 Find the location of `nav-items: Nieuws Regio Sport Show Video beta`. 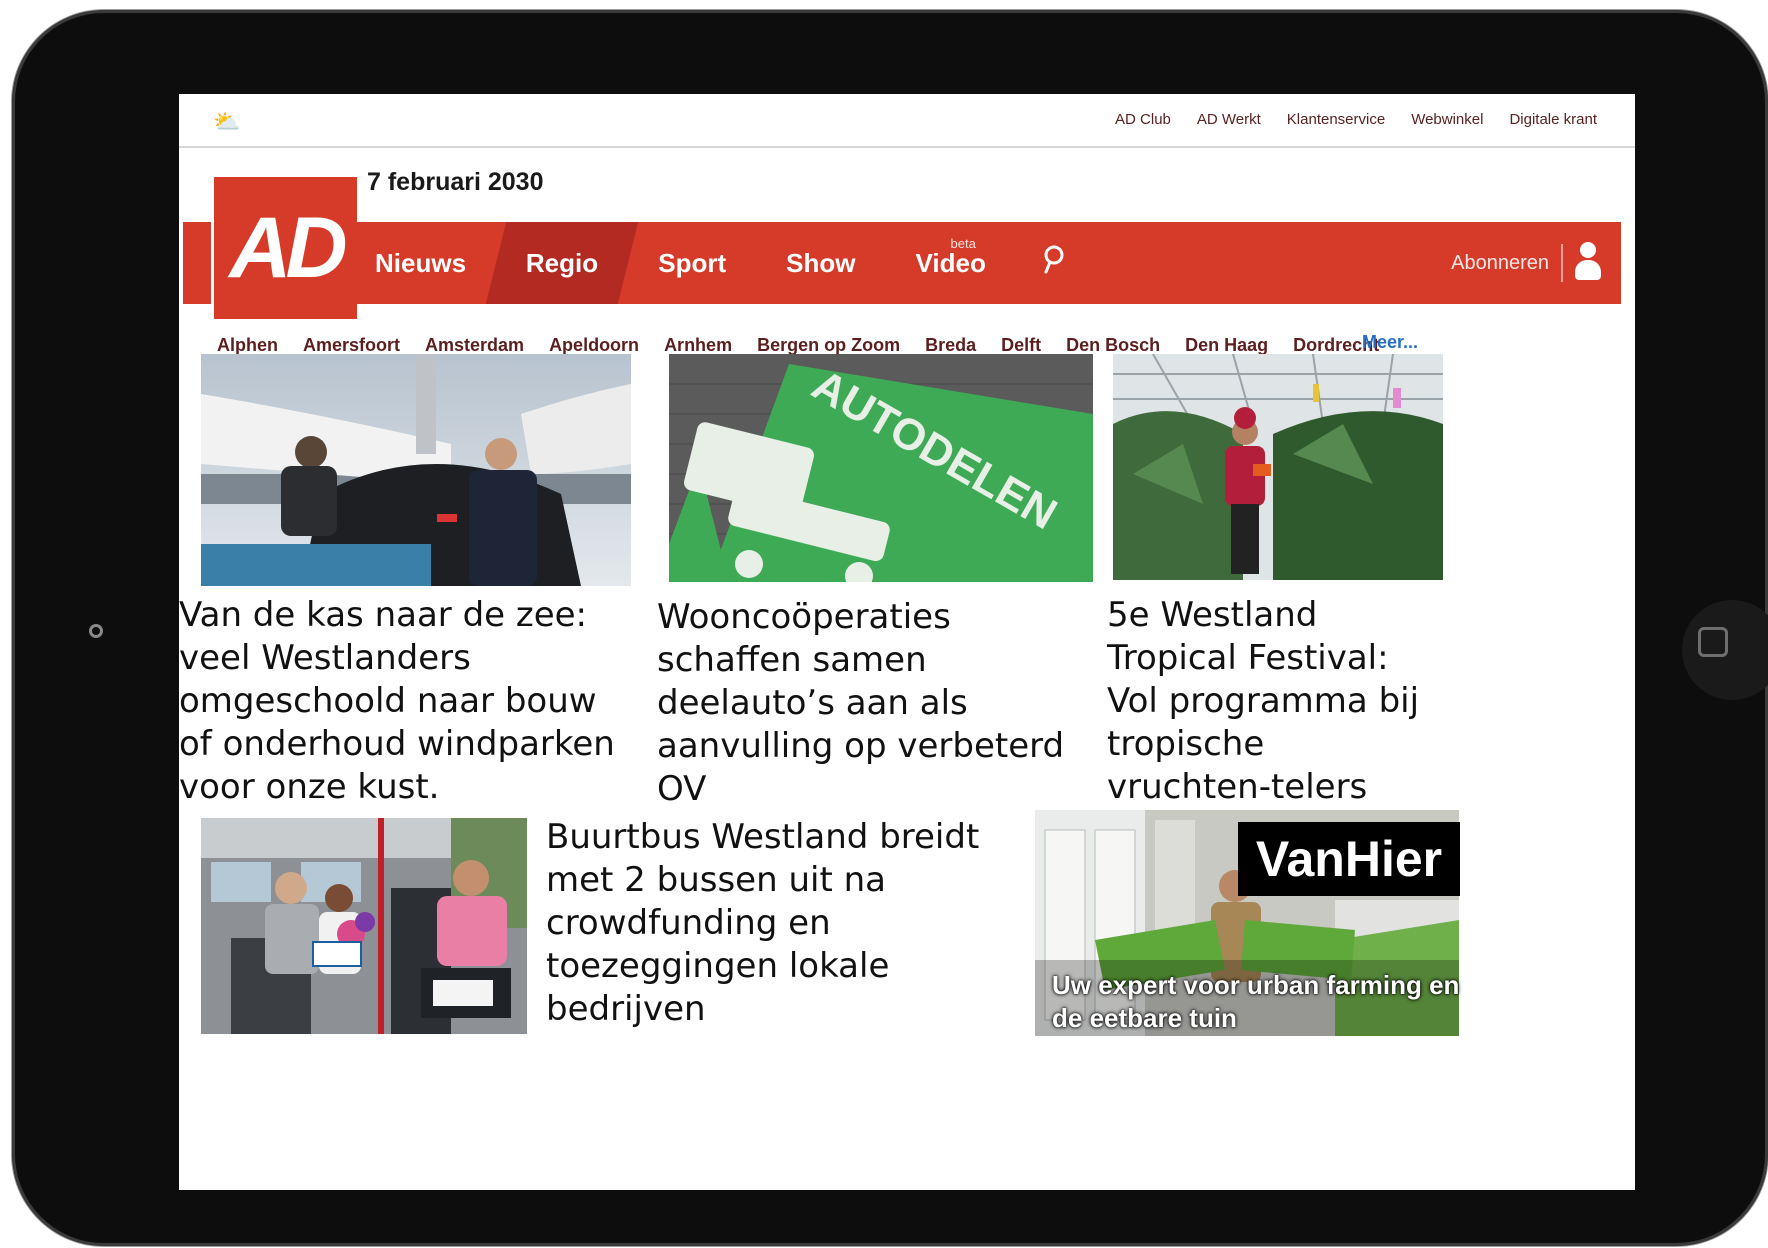

nav-items: Nieuws Regio Sport Show Video beta is located at coordinates (718, 263).